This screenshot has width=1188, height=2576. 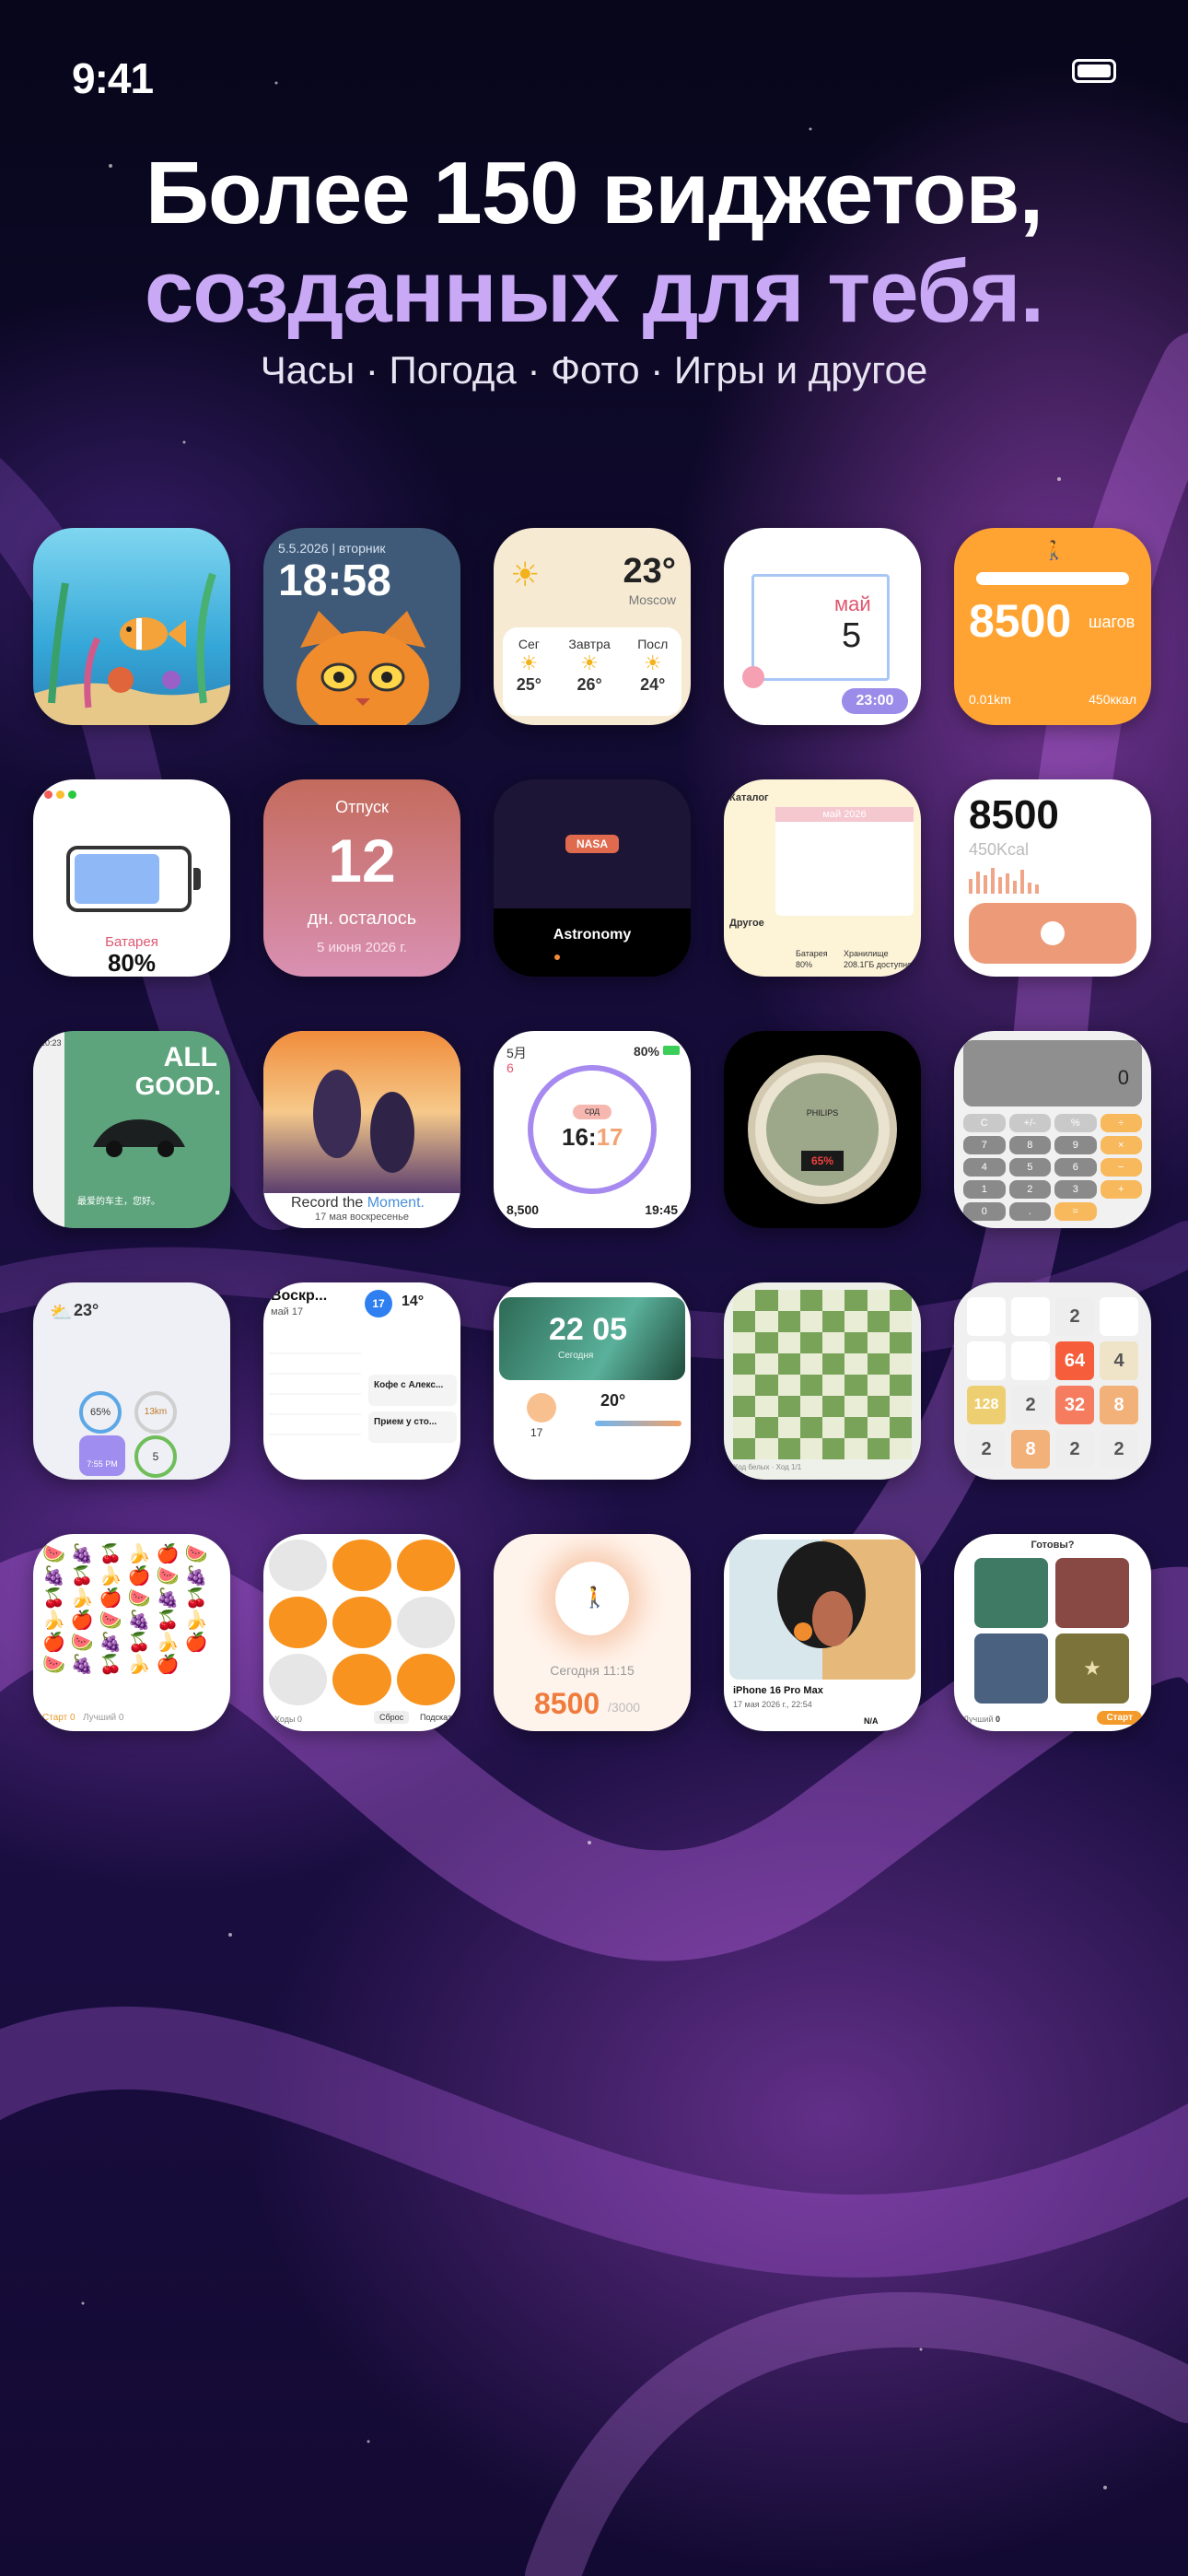 What do you see at coordinates (131, 1621) in the screenshot?
I see `fruit-grid: 🍉🍇🍒🍌🍎🍉🍇🍒🍌🍎🍉🍇🍒🍌🍎🍉🍇🍒🍌🍎🍉🍇🍒🍌🍎🍉🍇🍒🍌🍎🍉🍇🍒🍌🍎` at bounding box center [131, 1621].